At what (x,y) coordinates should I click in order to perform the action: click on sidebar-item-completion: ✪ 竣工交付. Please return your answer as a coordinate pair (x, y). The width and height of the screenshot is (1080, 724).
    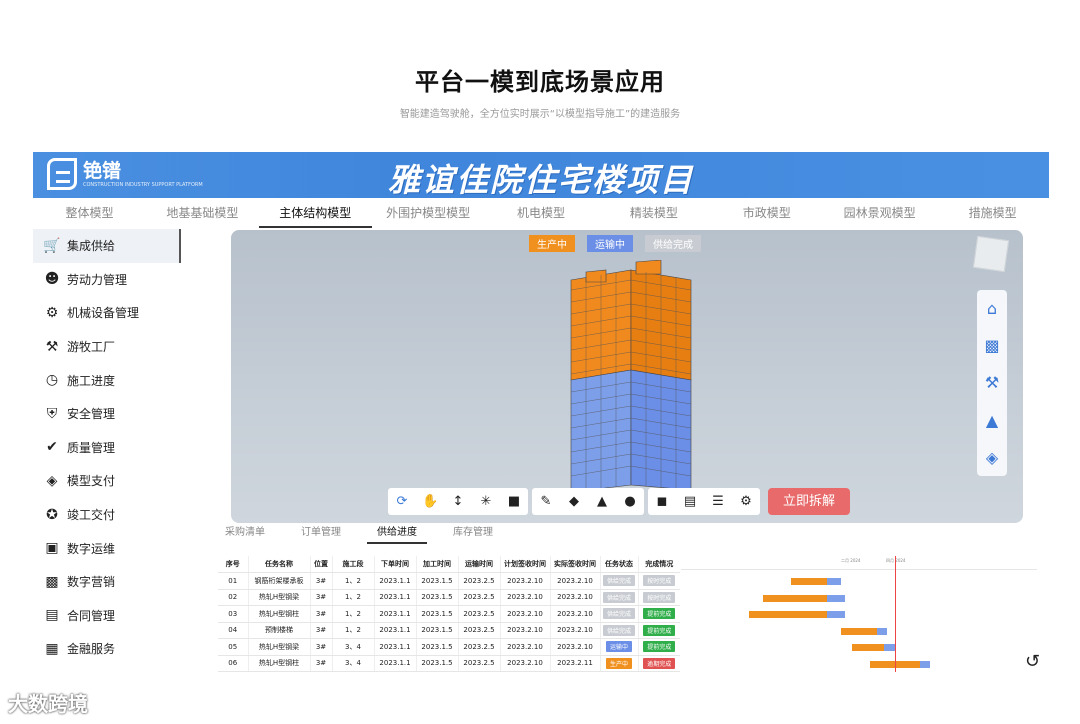
    Looking at the image, I should click on (107, 515).